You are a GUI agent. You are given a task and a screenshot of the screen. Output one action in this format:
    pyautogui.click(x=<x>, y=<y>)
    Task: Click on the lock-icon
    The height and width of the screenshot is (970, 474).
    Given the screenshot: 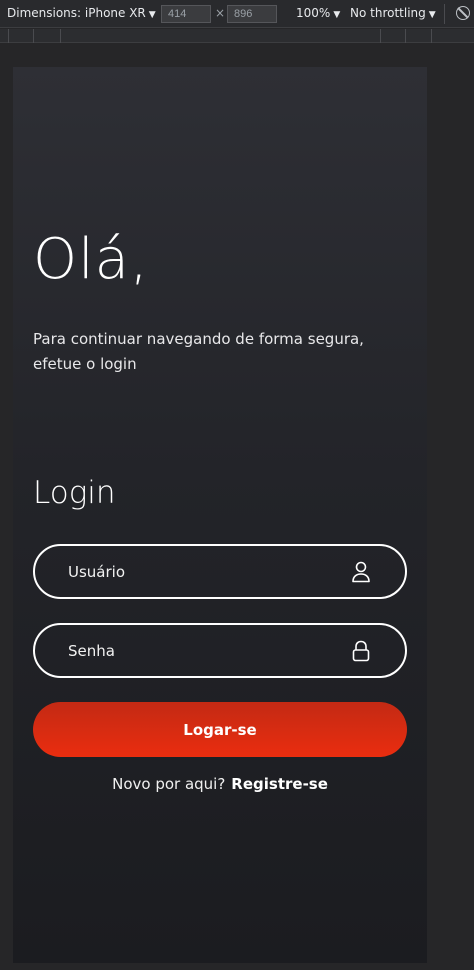 What is the action you would take?
    pyautogui.click(x=361, y=650)
    